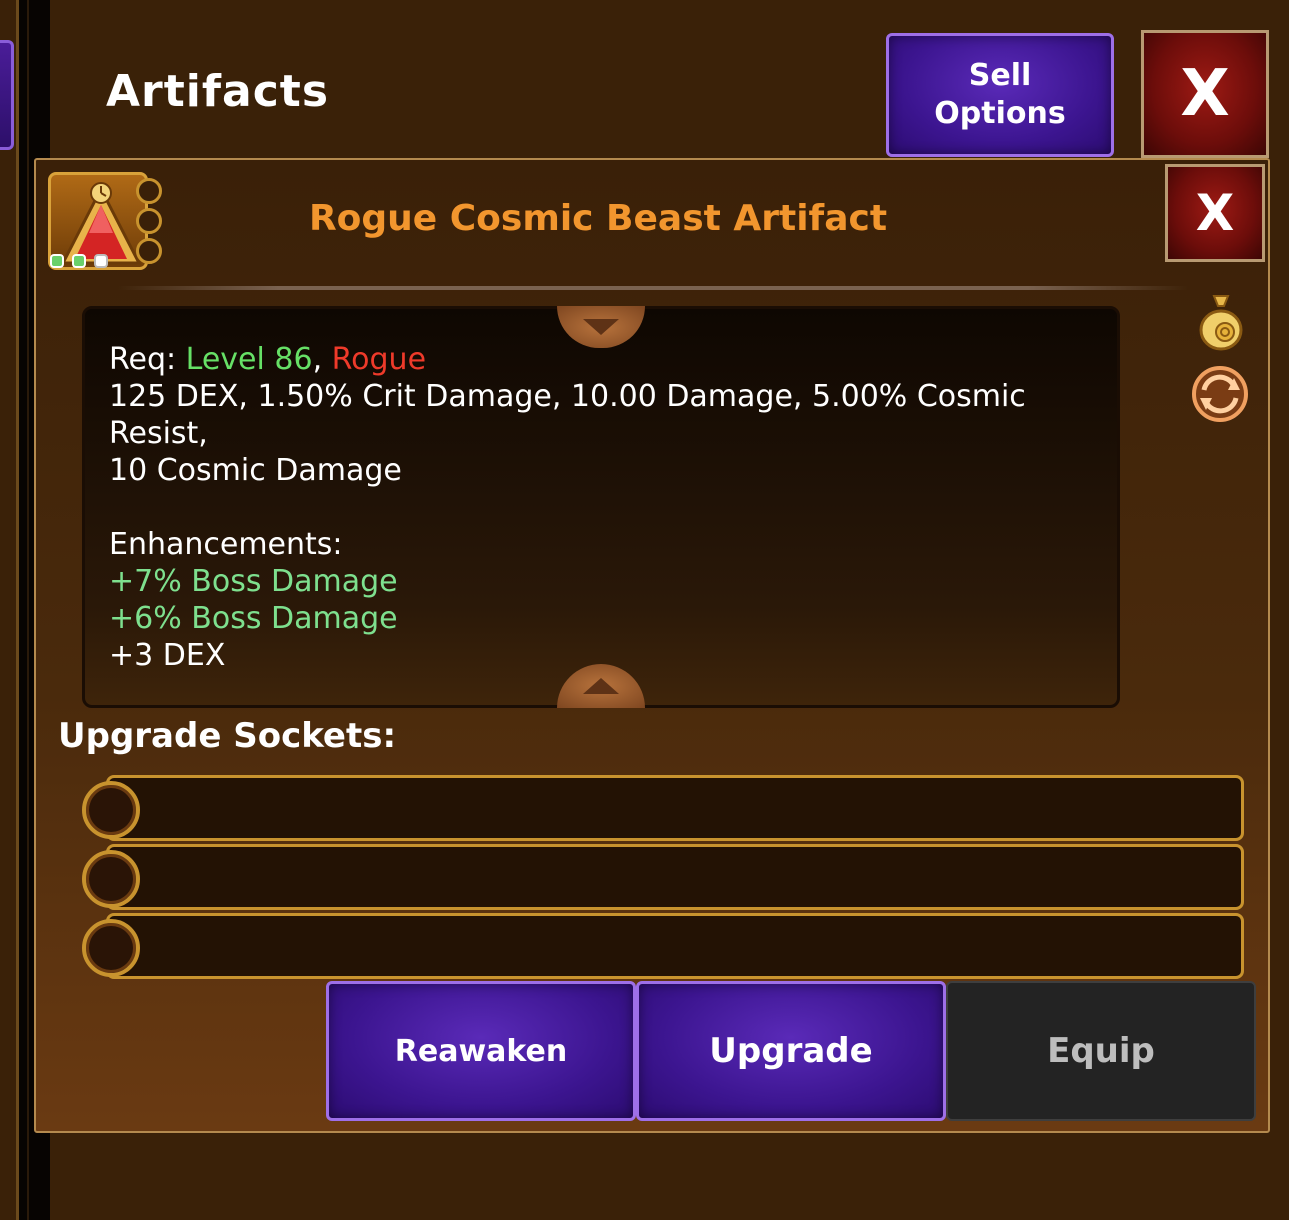 Image resolution: width=1289 pixels, height=1220 pixels. I want to click on upgrade-label: Upgrade, so click(791, 1051).